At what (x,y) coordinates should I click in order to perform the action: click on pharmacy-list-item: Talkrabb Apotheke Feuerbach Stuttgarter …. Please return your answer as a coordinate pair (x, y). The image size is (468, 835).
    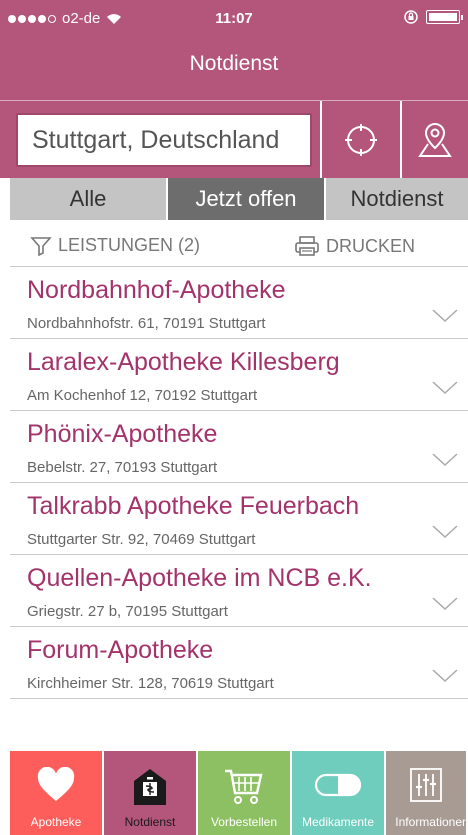
    Looking at the image, I should click on (239, 519).